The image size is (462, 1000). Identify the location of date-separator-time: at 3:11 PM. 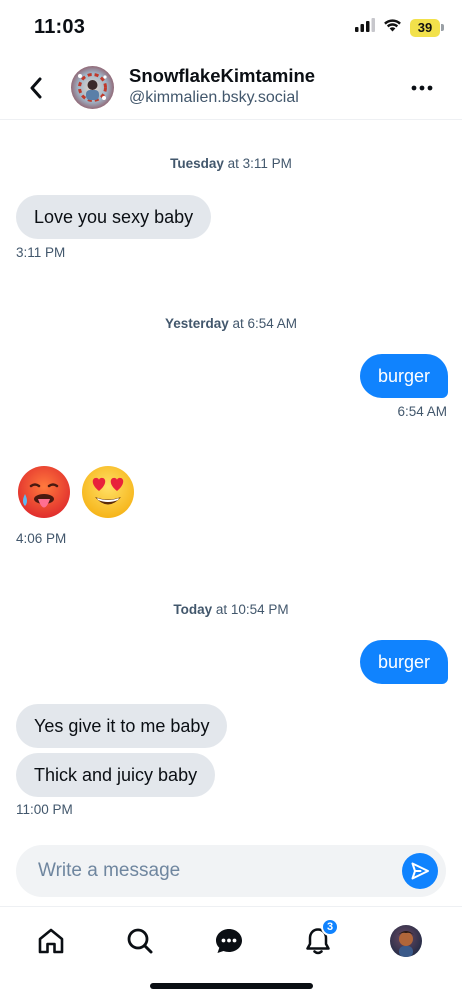
(259, 163).